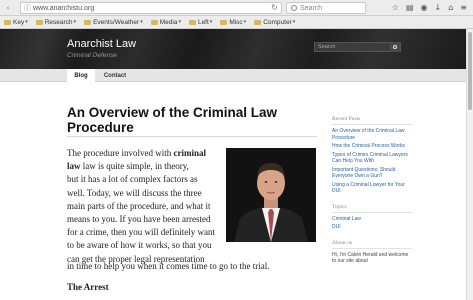 The image size is (473, 300). What do you see at coordinates (357, 47) in the screenshot?
I see `site-search-input: Search` at bounding box center [357, 47].